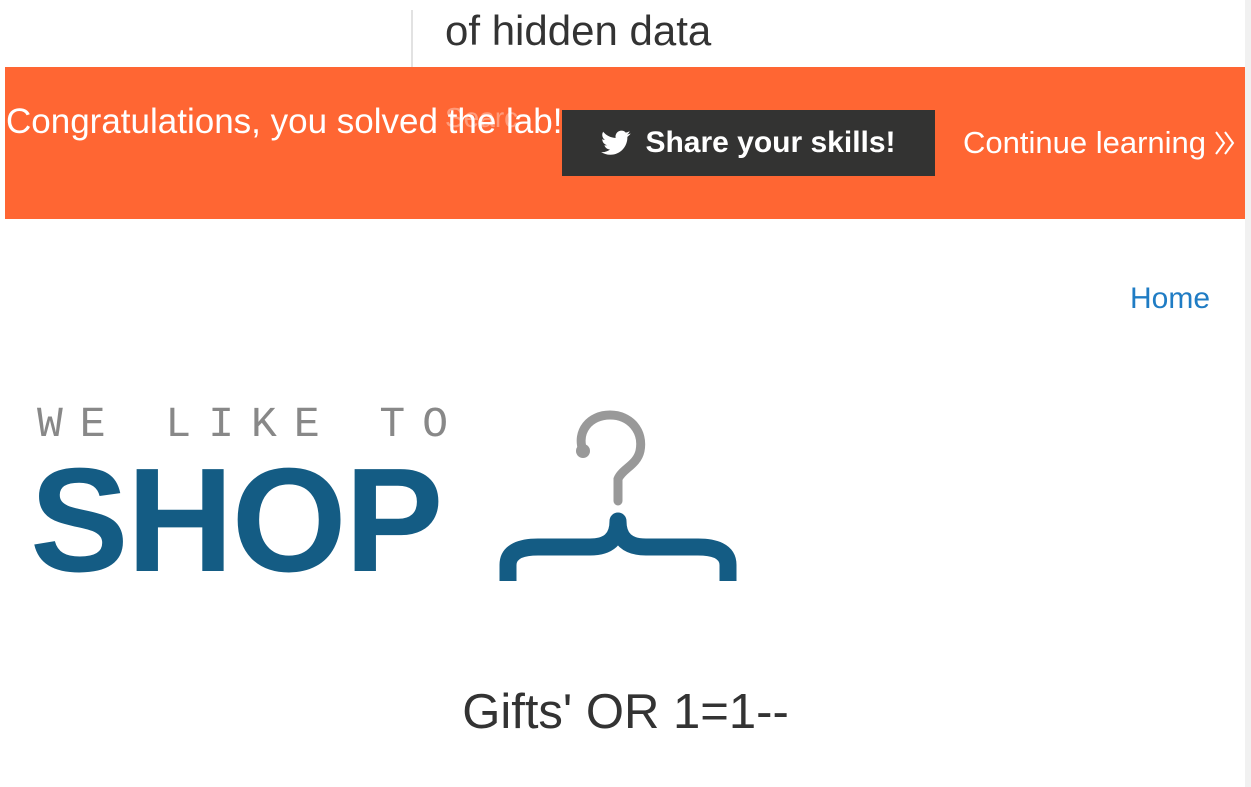 The height and width of the screenshot is (787, 1251). I want to click on logo-wordmark: SHOP, so click(236, 520).